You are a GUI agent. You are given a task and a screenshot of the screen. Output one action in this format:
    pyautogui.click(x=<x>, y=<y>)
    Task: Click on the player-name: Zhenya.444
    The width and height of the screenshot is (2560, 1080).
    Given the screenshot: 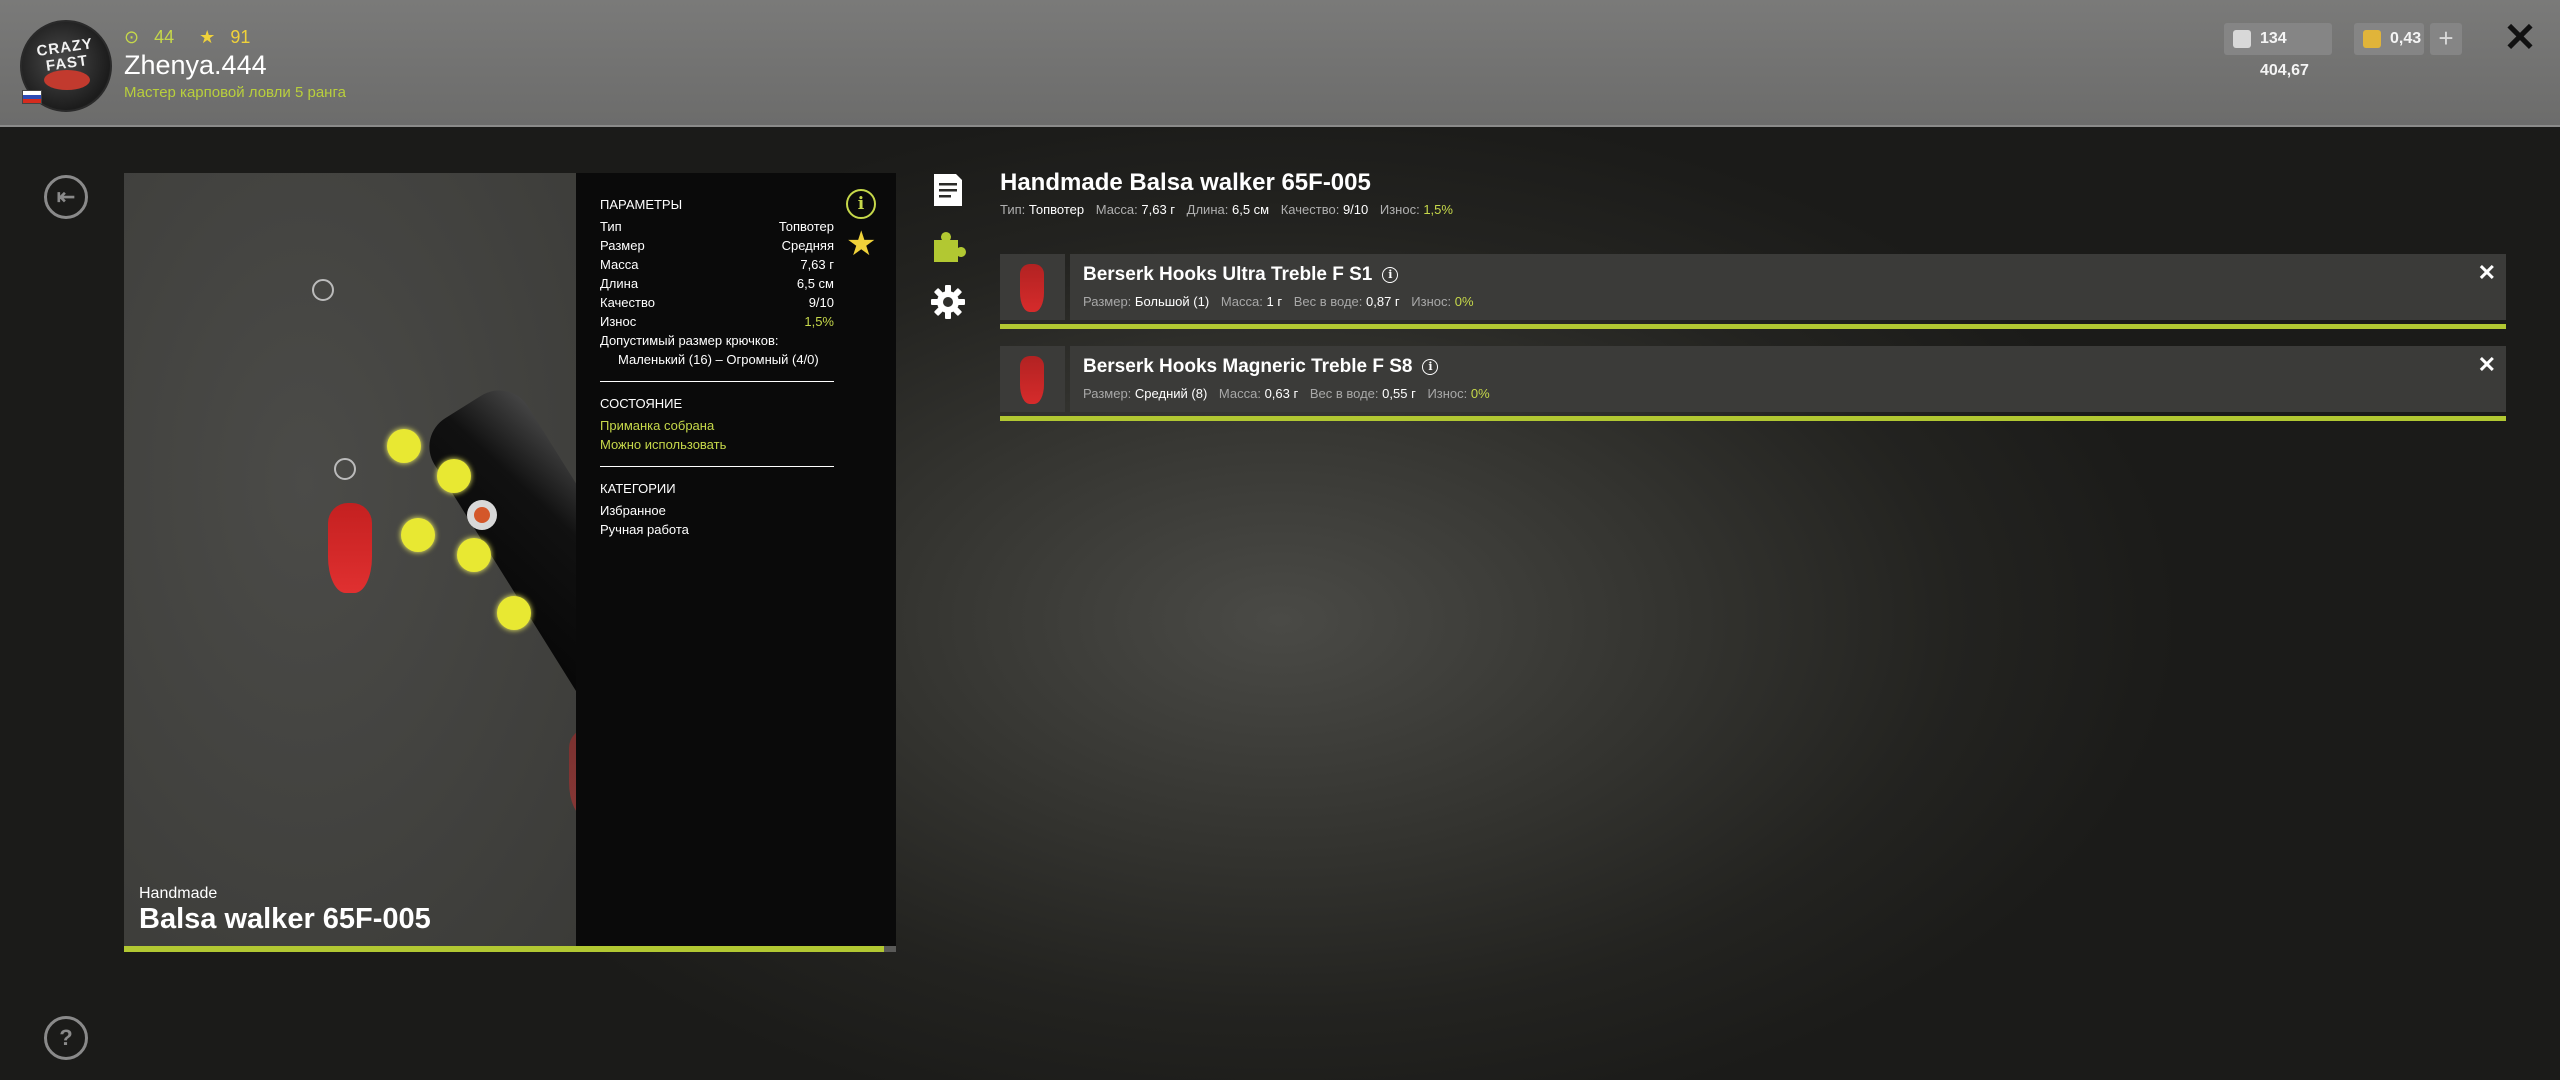 What is the action you would take?
    pyautogui.click(x=195, y=65)
    